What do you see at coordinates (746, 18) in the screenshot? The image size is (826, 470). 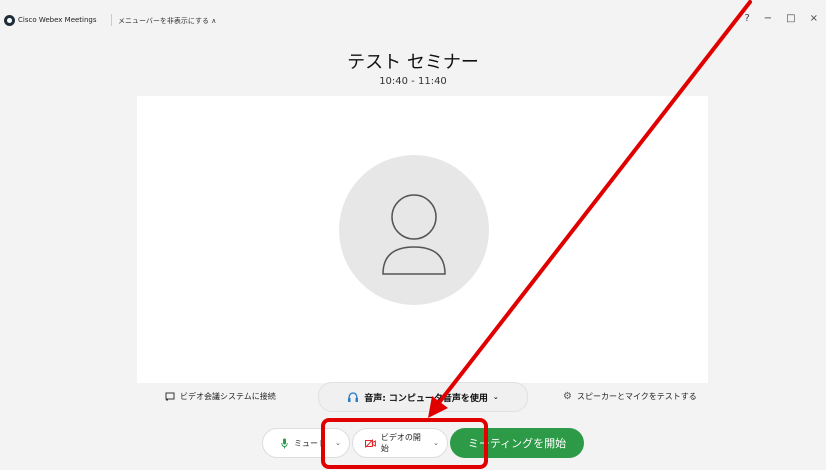 I see `help-icon: ?` at bounding box center [746, 18].